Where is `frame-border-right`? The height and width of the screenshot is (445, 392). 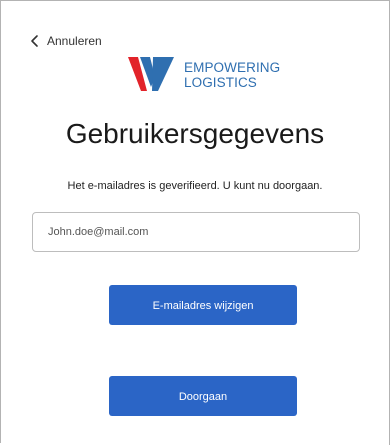
frame-border-right is located at coordinates (389, 222).